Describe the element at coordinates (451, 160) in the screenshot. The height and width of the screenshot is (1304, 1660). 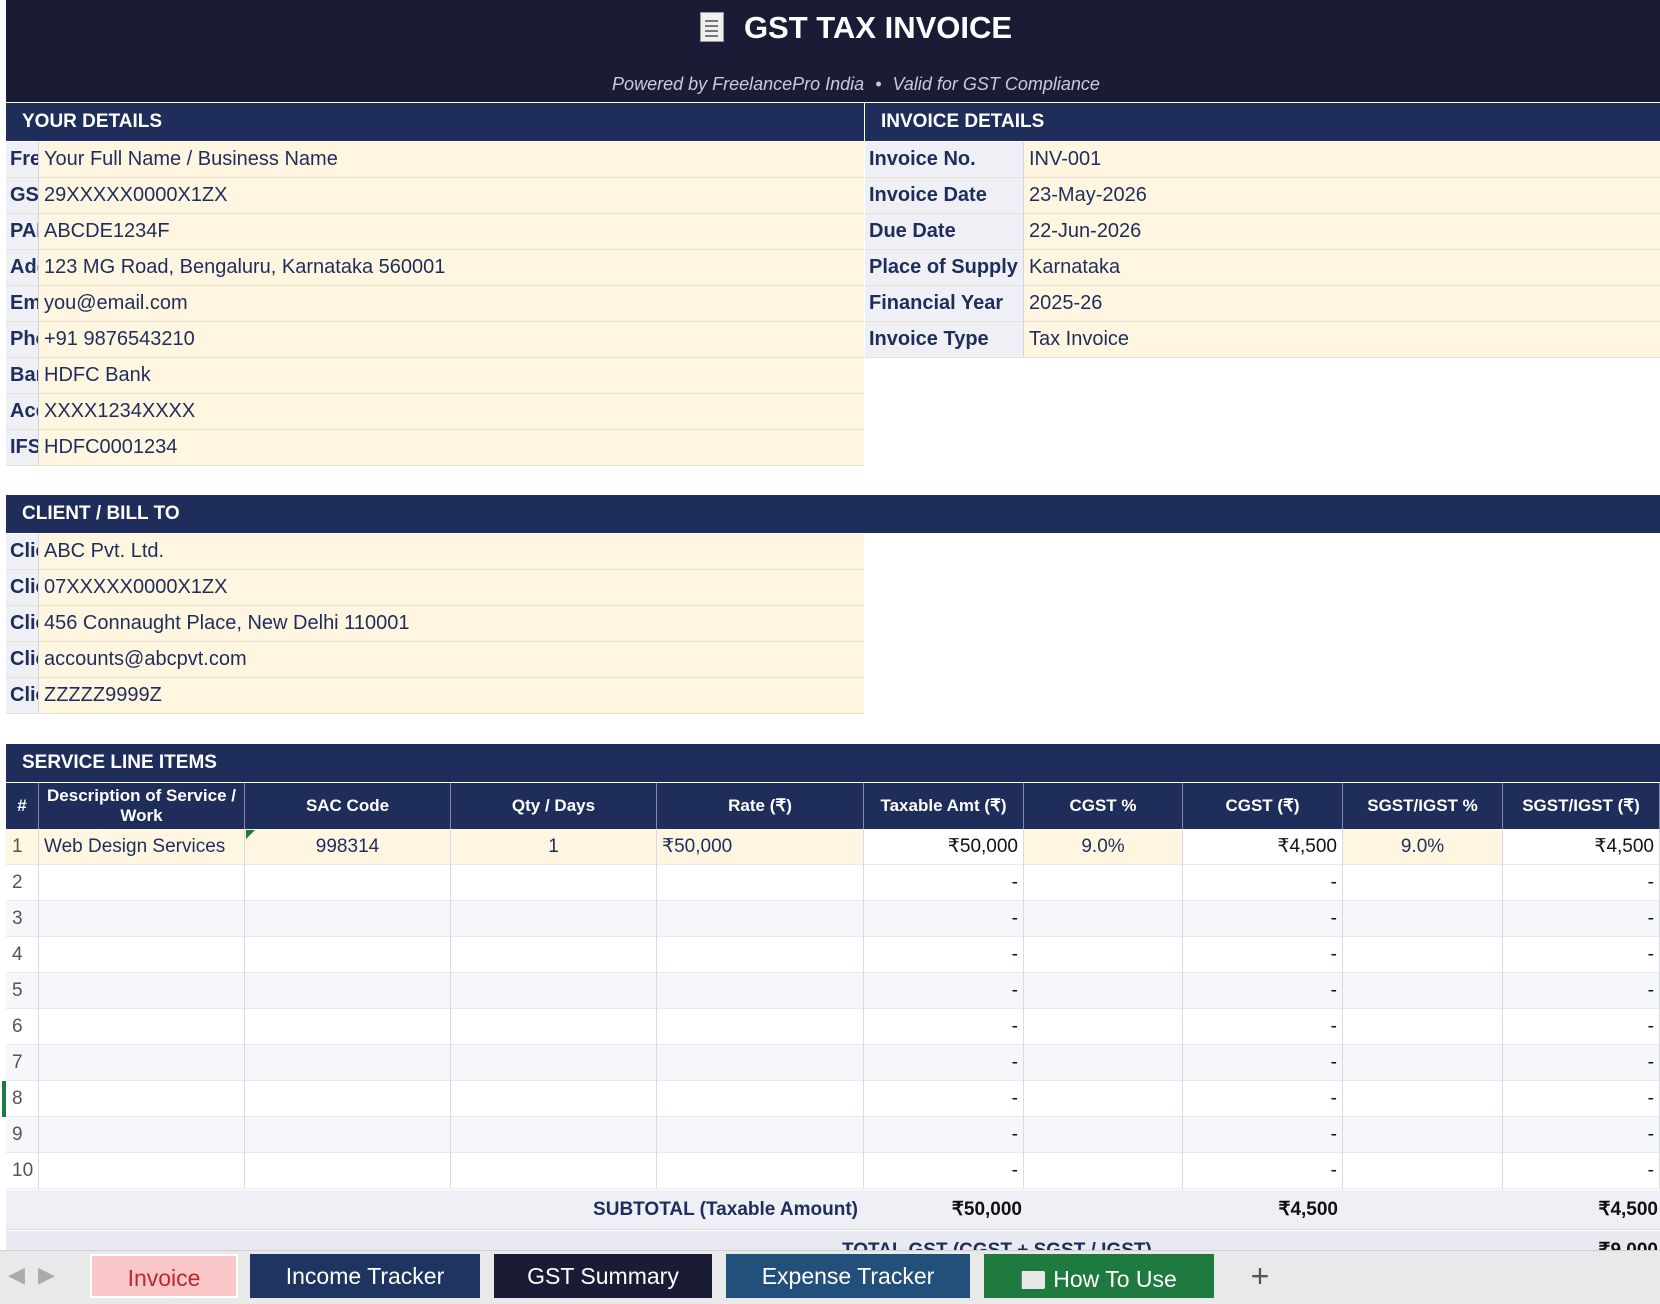
I see `your-details-value: Your Full Name / Business Name` at that location.